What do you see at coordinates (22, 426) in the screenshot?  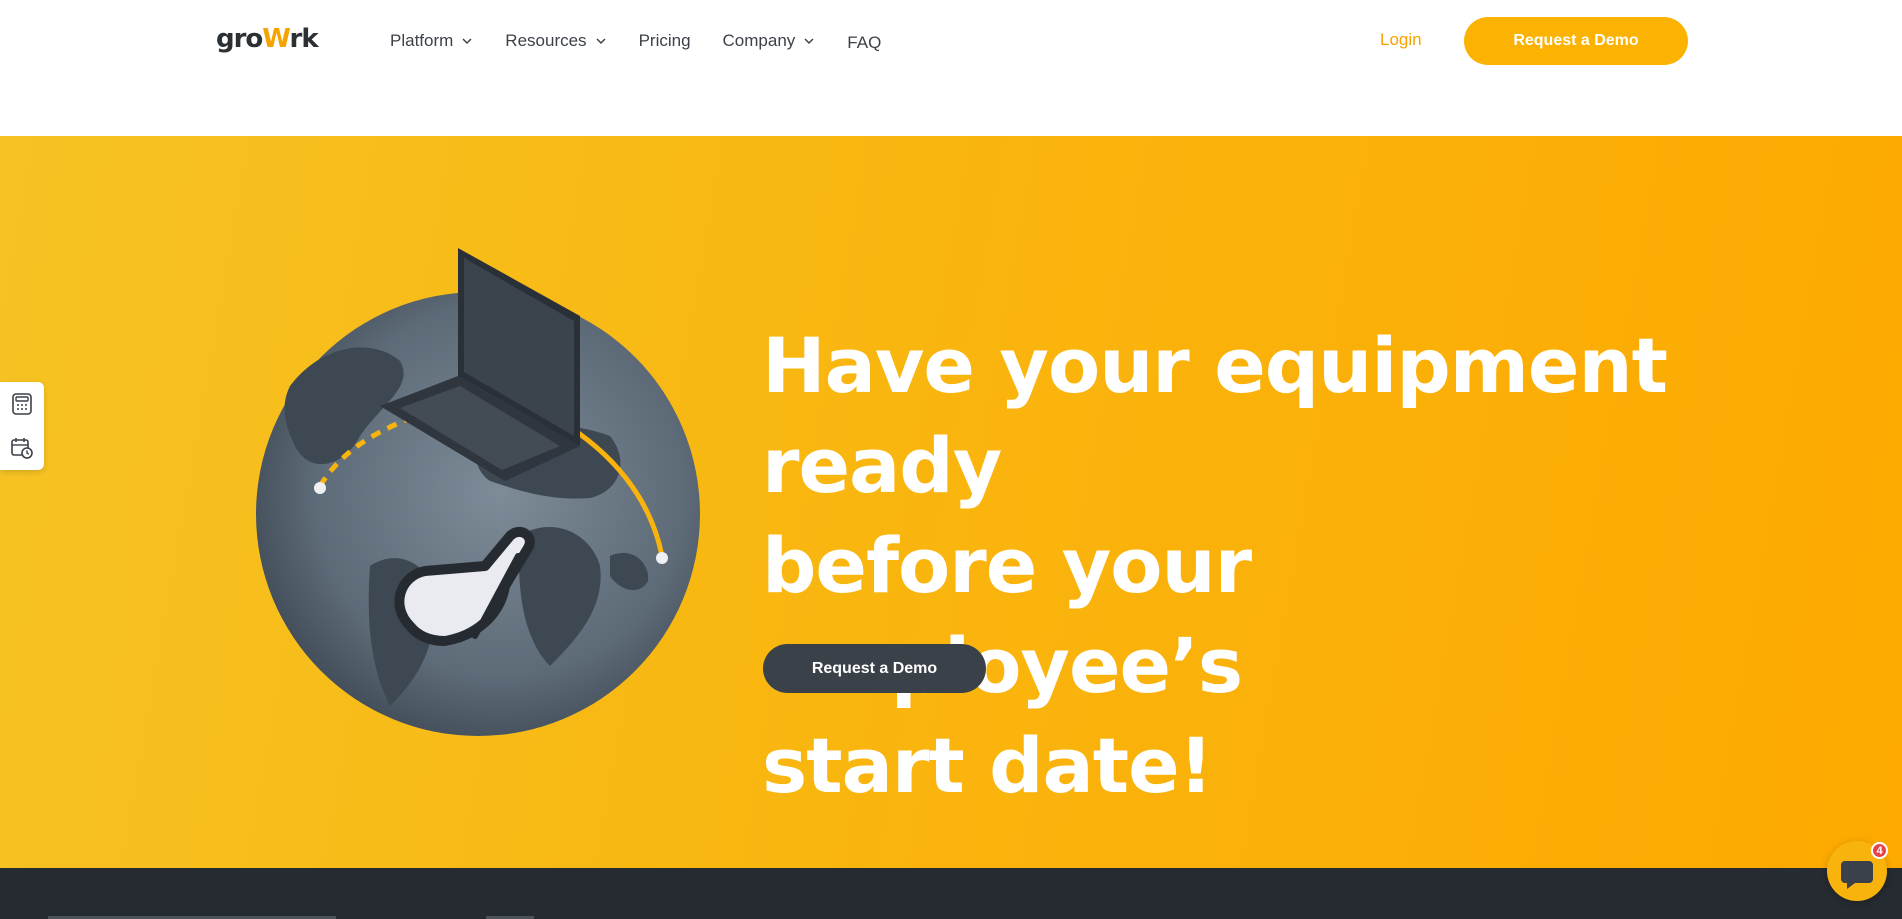 I see `side-tools-widget` at bounding box center [22, 426].